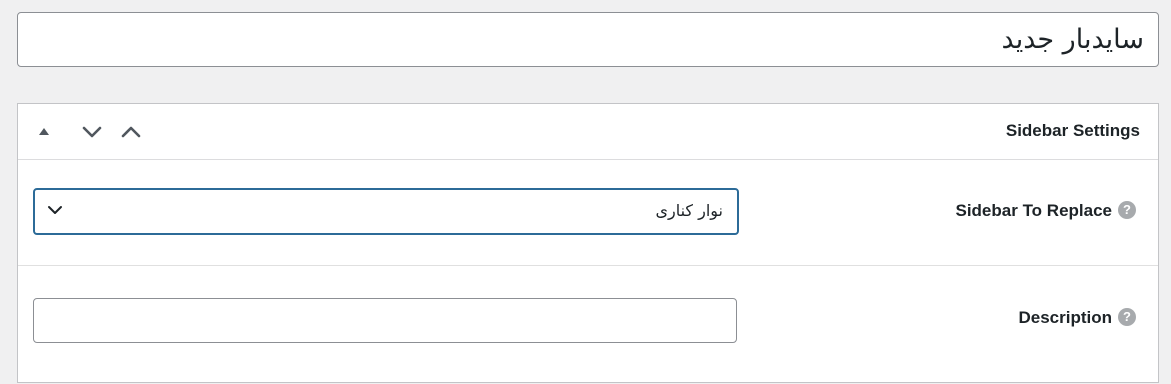  I want to click on description-input, so click(385, 320).